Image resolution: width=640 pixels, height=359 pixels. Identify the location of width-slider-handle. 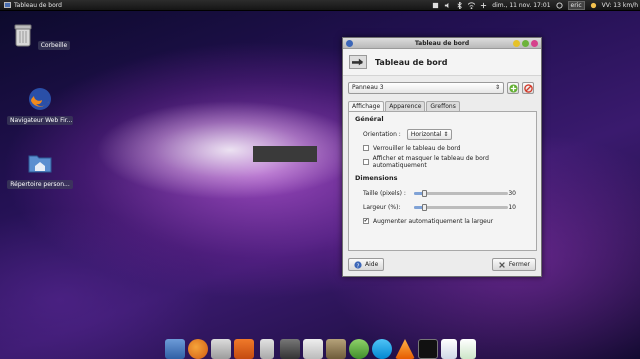
(424, 207).